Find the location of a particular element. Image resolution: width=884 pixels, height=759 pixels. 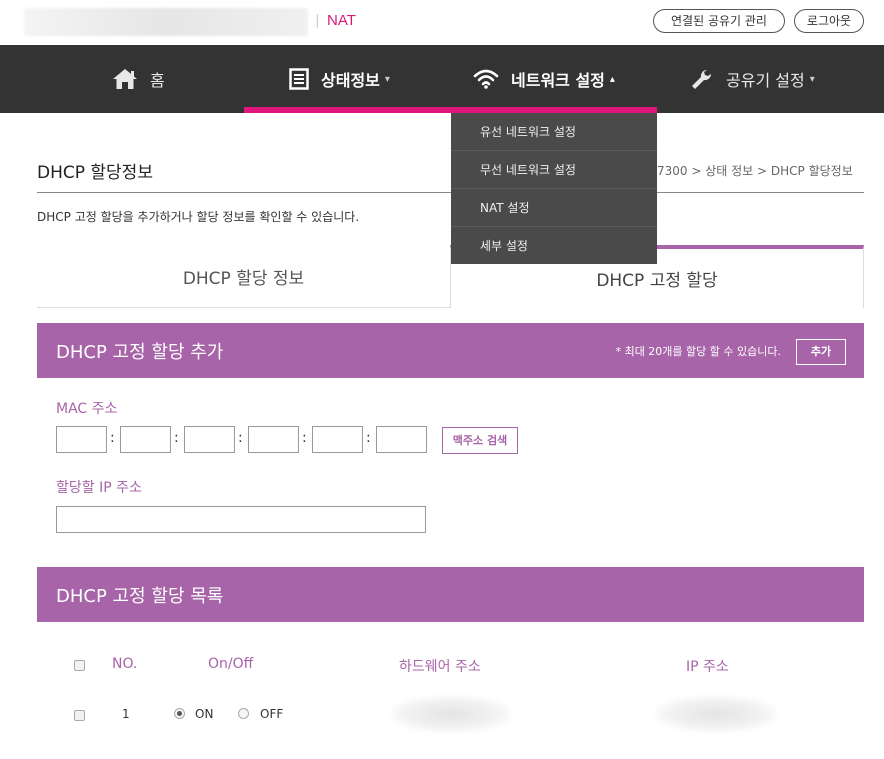

dropdown-item-wireless: 무선 네트워크 설정 is located at coordinates (554, 170).